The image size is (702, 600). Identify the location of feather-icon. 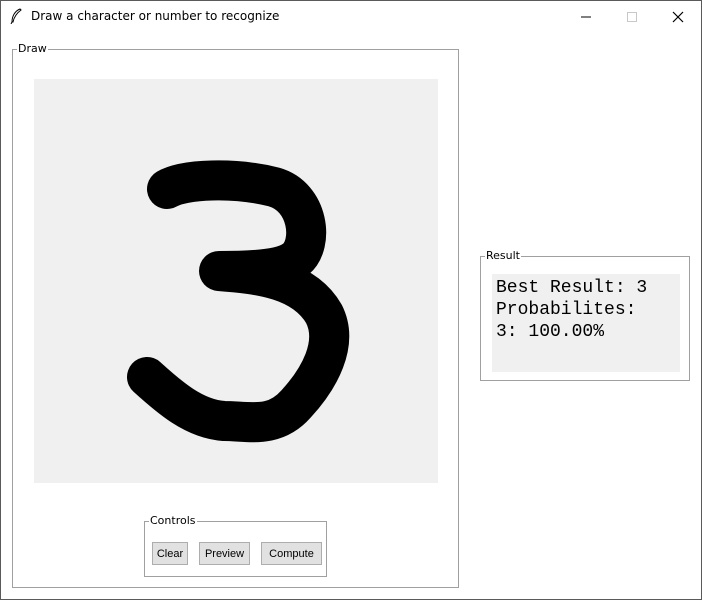
(16, 16).